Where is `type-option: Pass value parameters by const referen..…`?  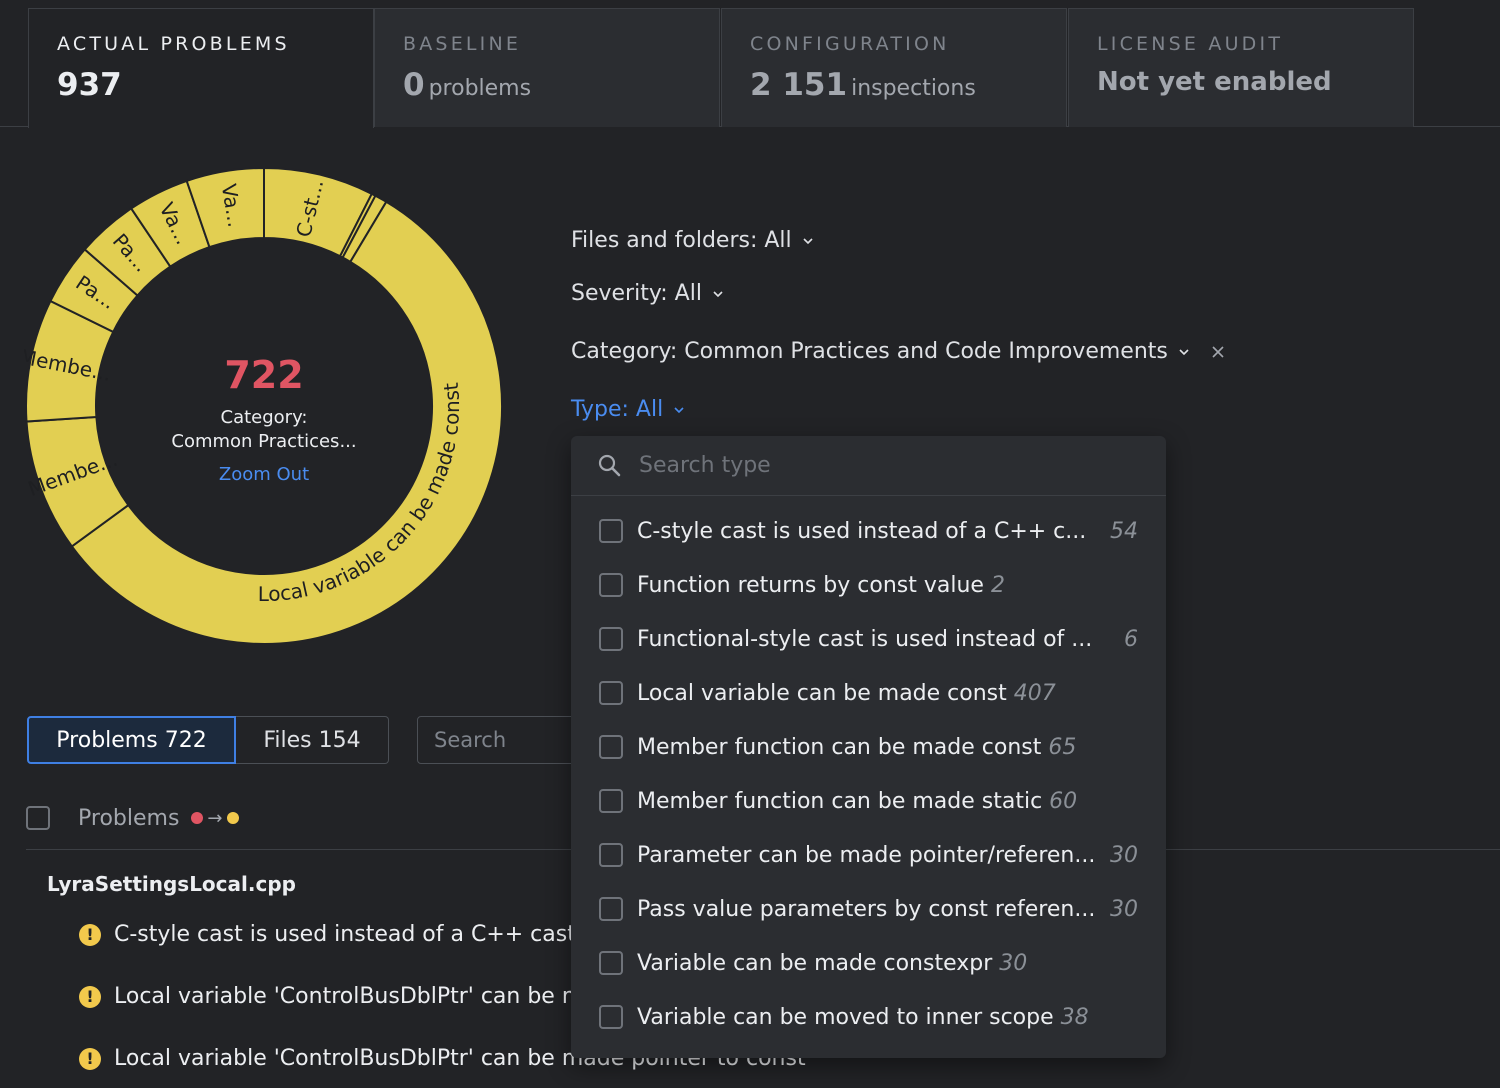
type-option: Pass value parameters by const referen..… is located at coordinates (868, 909).